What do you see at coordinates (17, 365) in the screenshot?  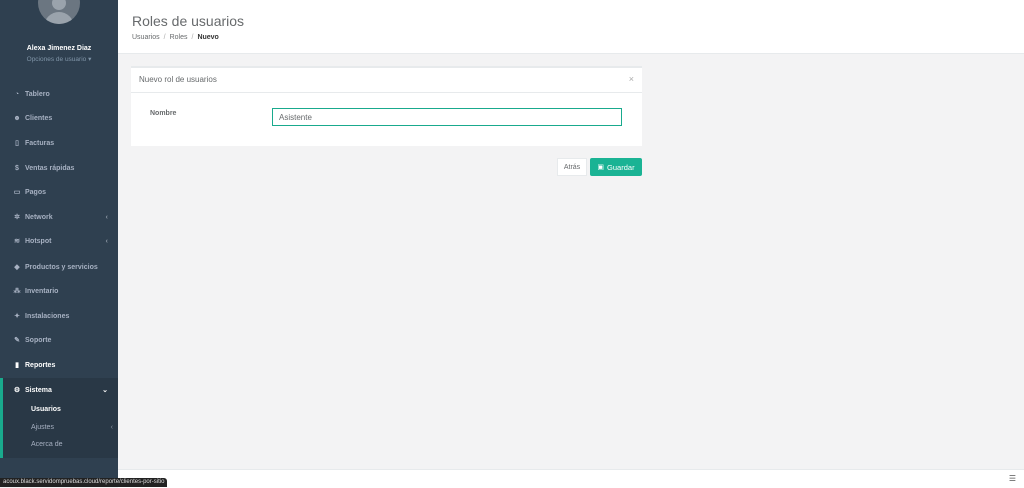 I see `book-icon: ▮` at bounding box center [17, 365].